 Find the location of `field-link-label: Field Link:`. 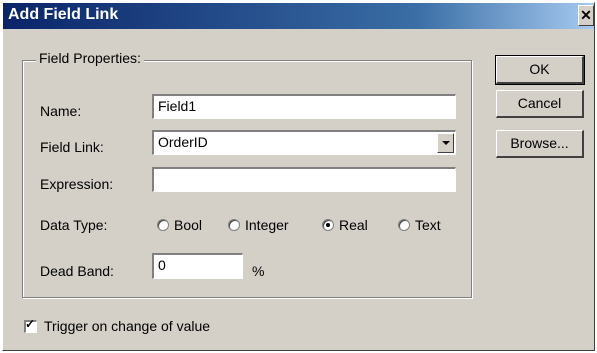

field-link-label: Field Link: is located at coordinates (72, 147).